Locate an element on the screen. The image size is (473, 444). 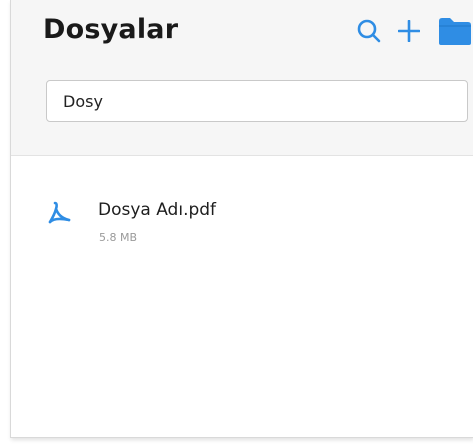
plus-icon is located at coordinates (409, 31).